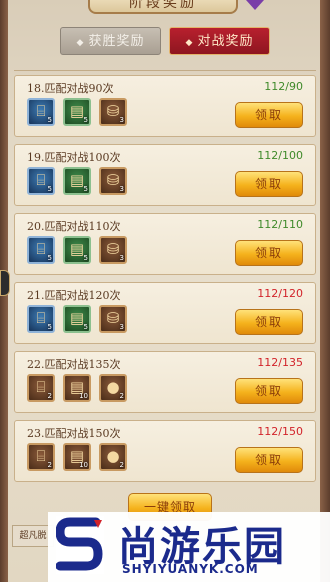  I want to click on watermark-logo-icon, so click(80, 545).